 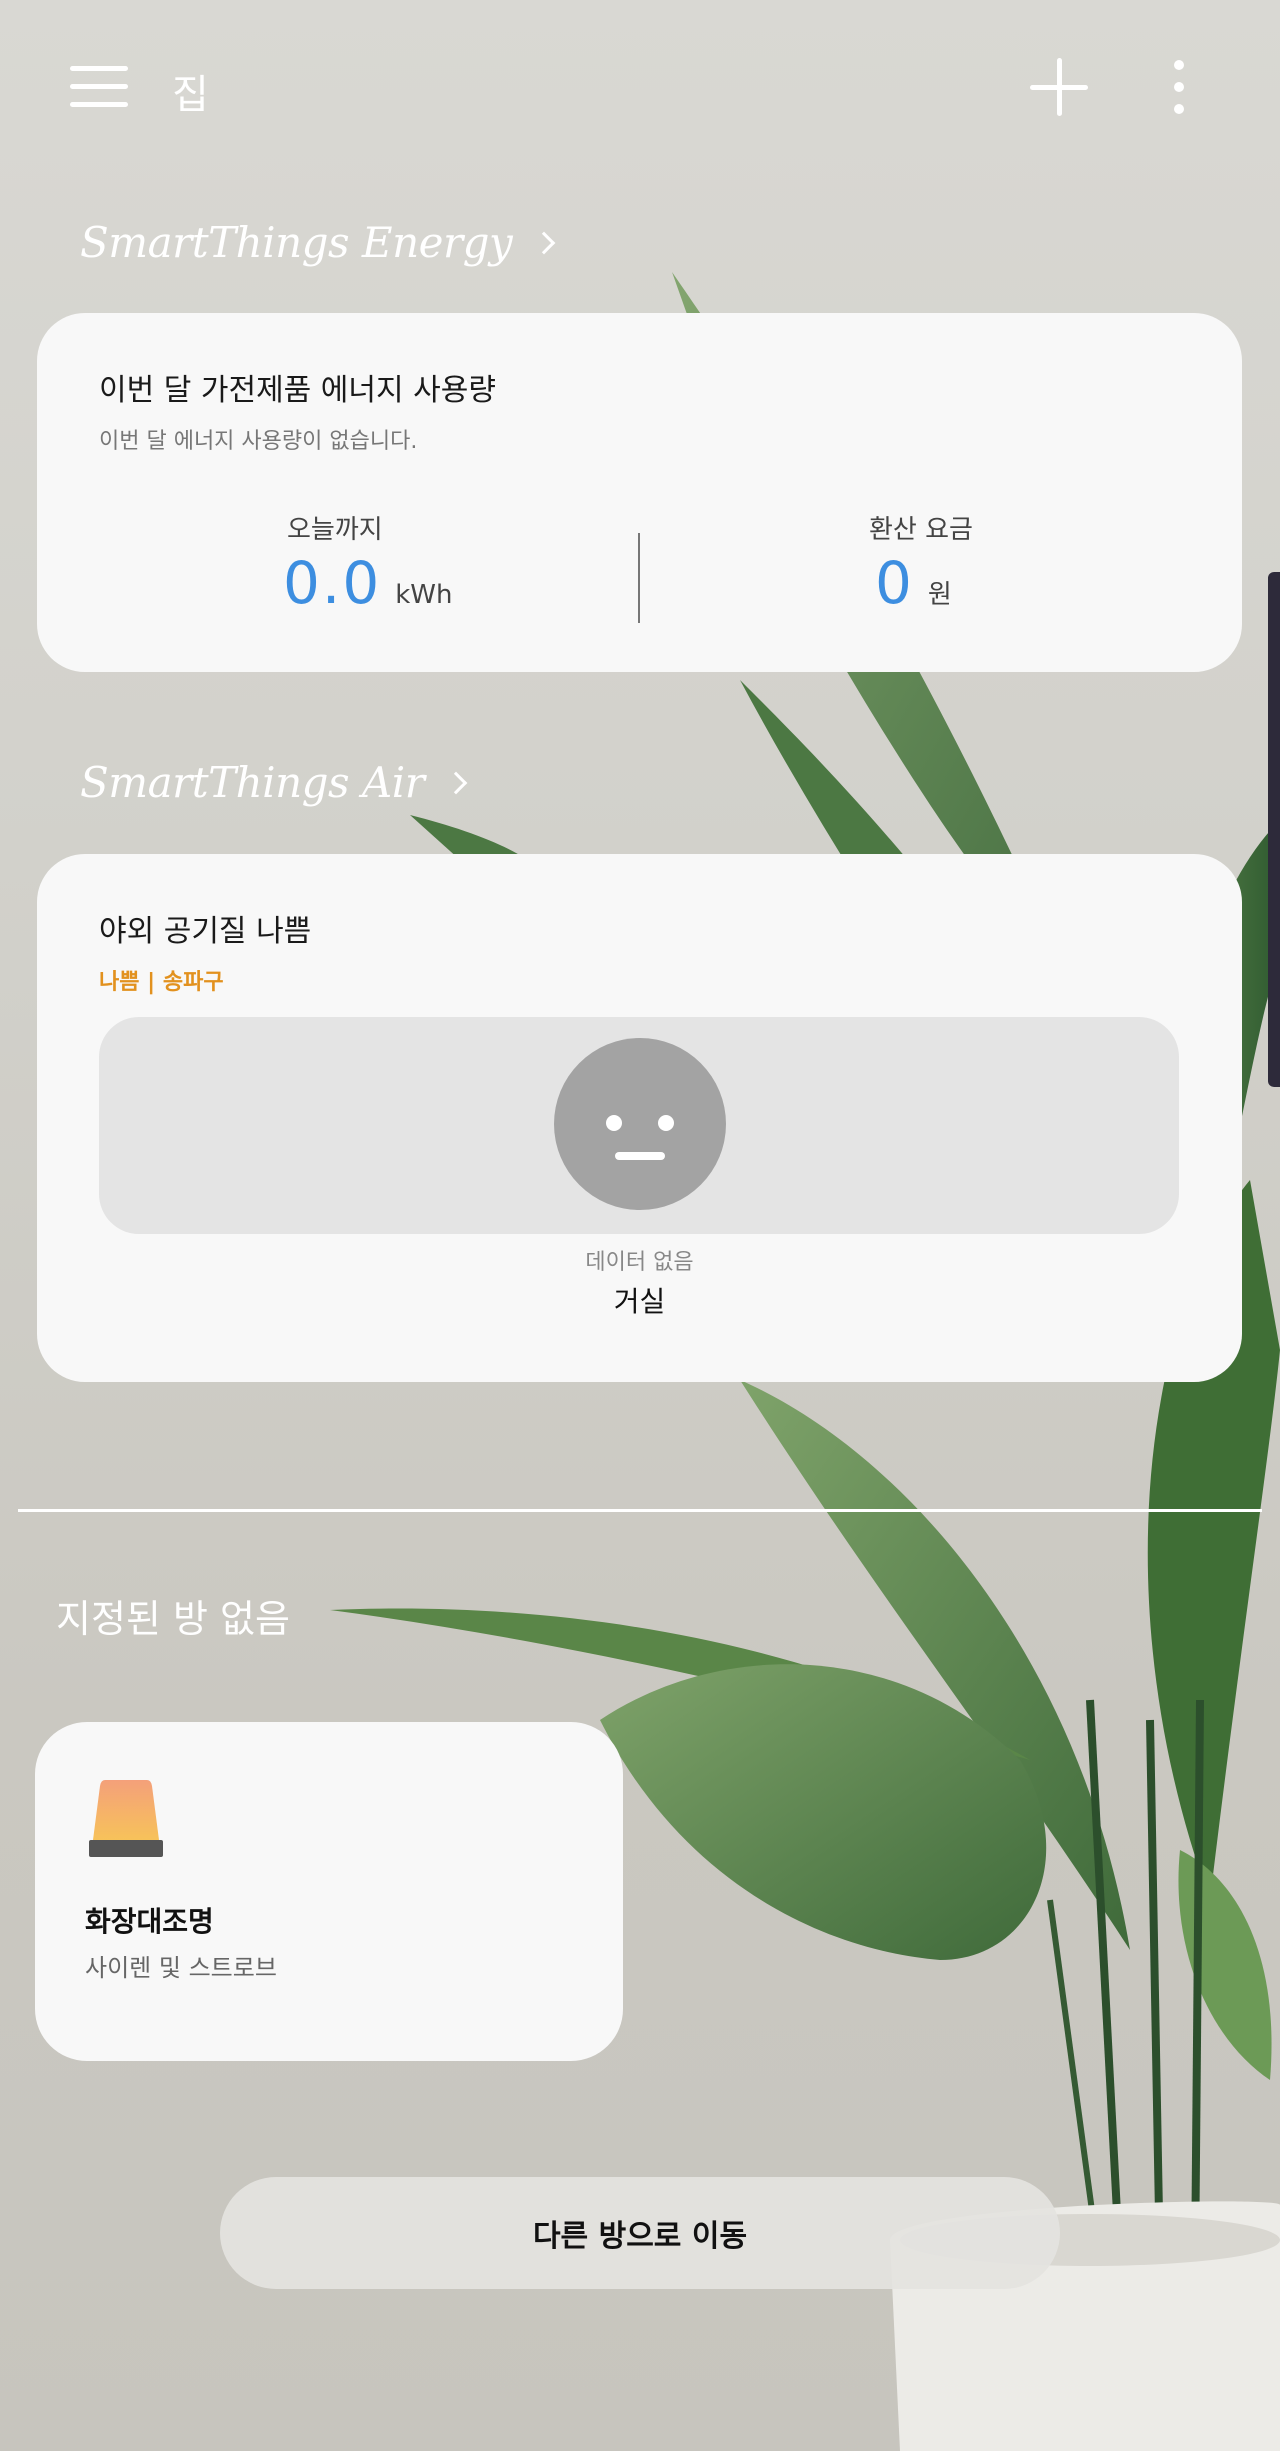 I want to click on air-card-title: 야외 공기질 나쁨, so click(x=205, y=931).